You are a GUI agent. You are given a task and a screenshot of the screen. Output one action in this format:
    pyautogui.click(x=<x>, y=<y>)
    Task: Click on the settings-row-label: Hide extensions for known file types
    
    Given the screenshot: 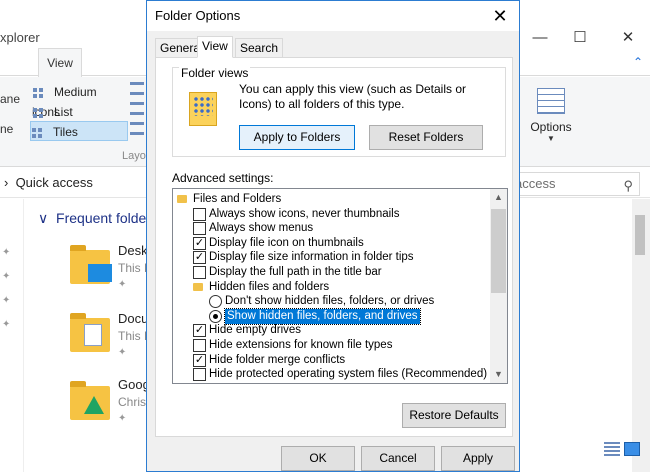 What is the action you would take?
    pyautogui.click(x=301, y=345)
    